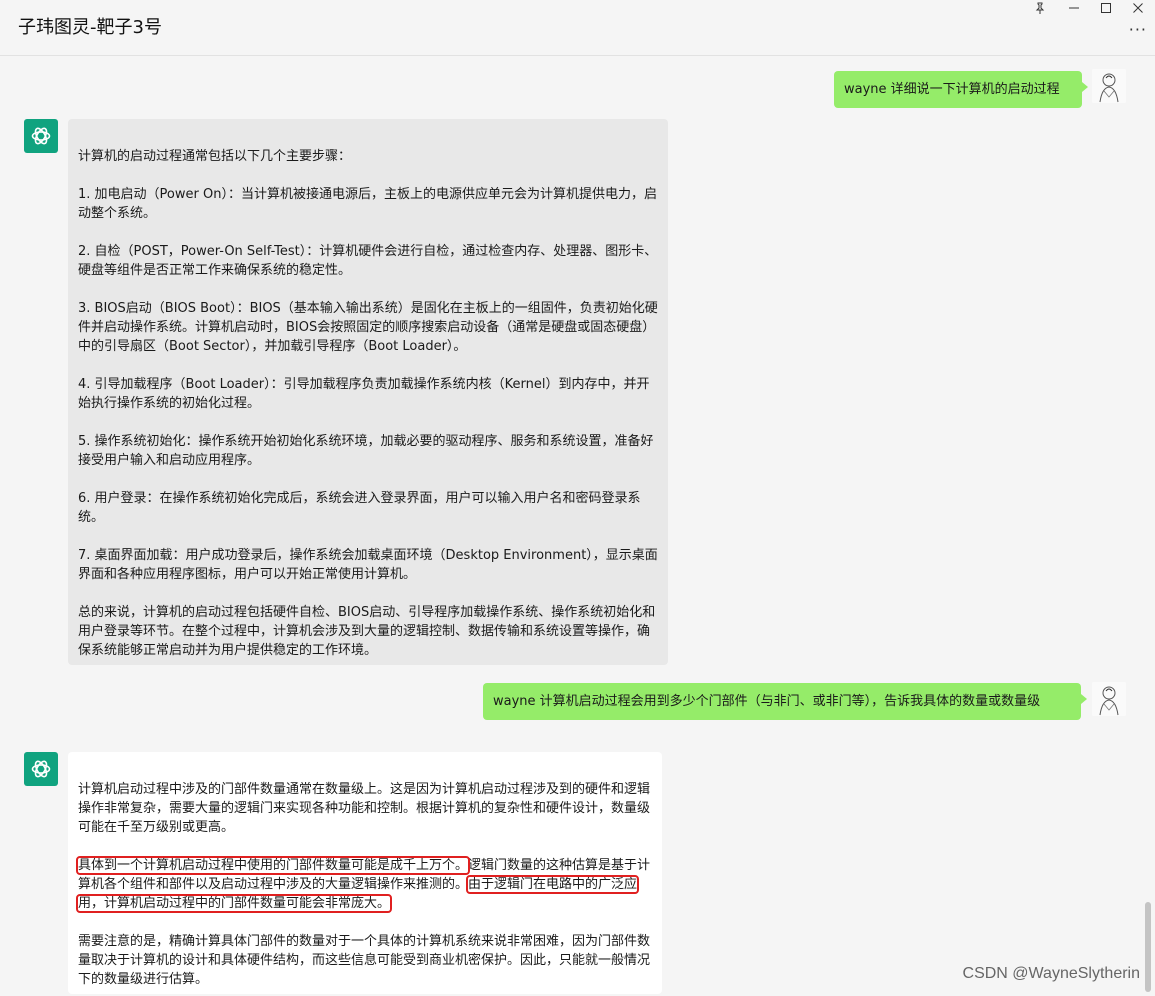 This screenshot has height=996, width=1155. What do you see at coordinates (1138, 8) in the screenshot?
I see `close-icon` at bounding box center [1138, 8].